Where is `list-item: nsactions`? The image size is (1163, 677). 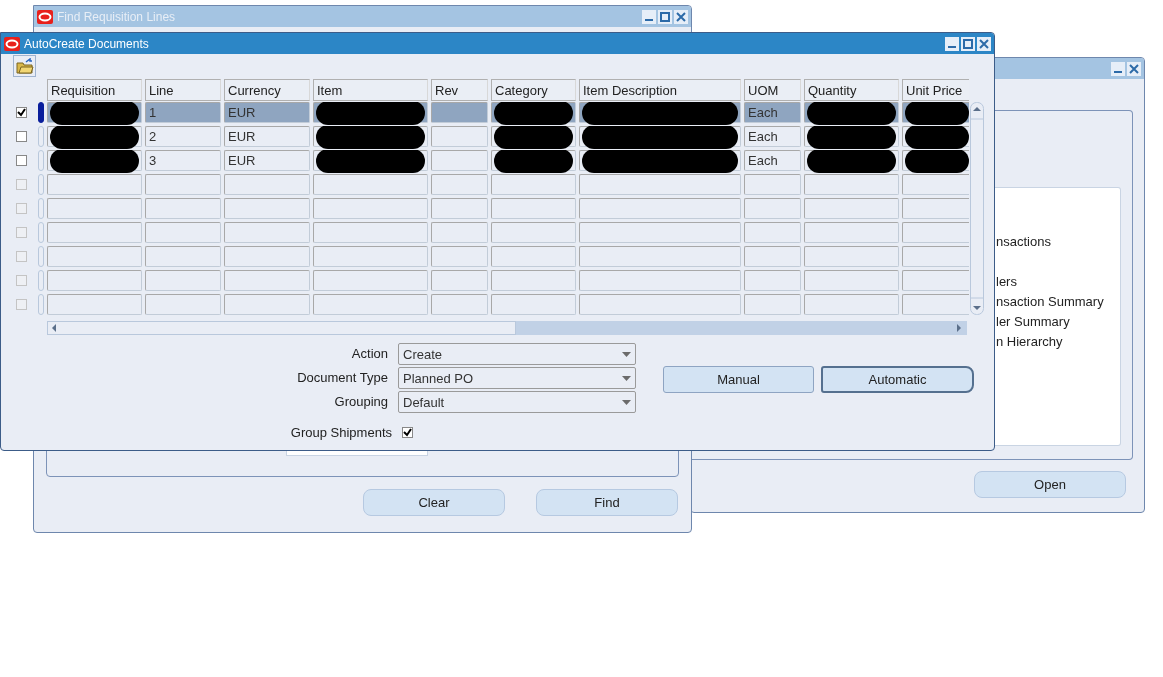
list-item: nsactions is located at coordinates (1058, 242).